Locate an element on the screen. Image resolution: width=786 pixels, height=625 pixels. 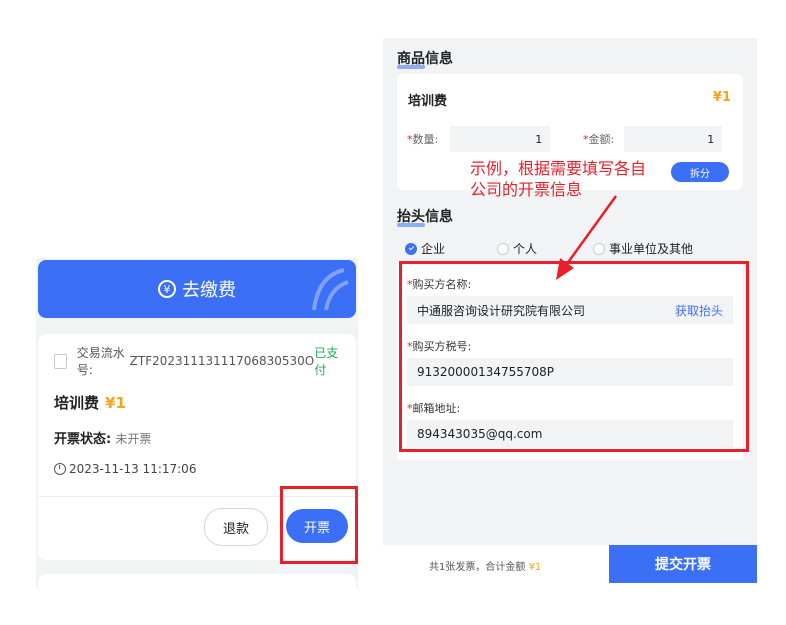
time-row: 2023-11-13 11:17:06 is located at coordinates (125, 469).